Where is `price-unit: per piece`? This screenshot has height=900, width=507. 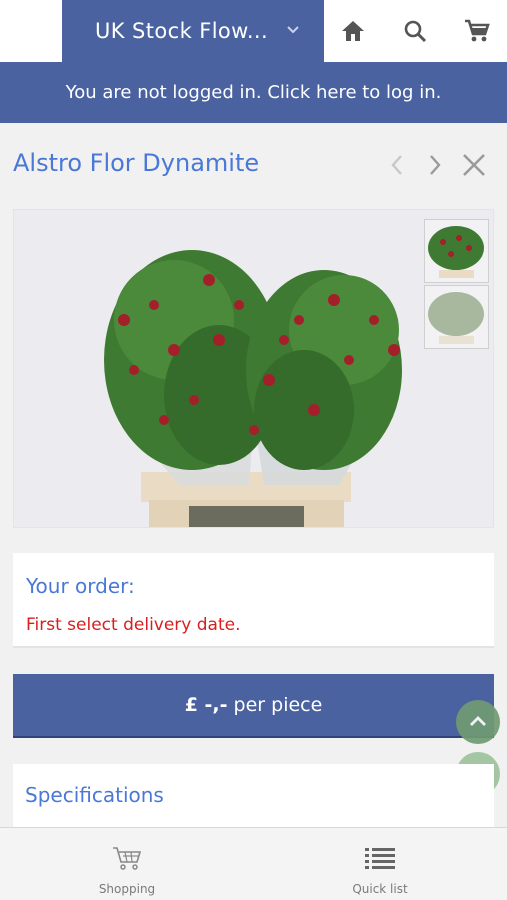
price-unit: per piece is located at coordinates (278, 705).